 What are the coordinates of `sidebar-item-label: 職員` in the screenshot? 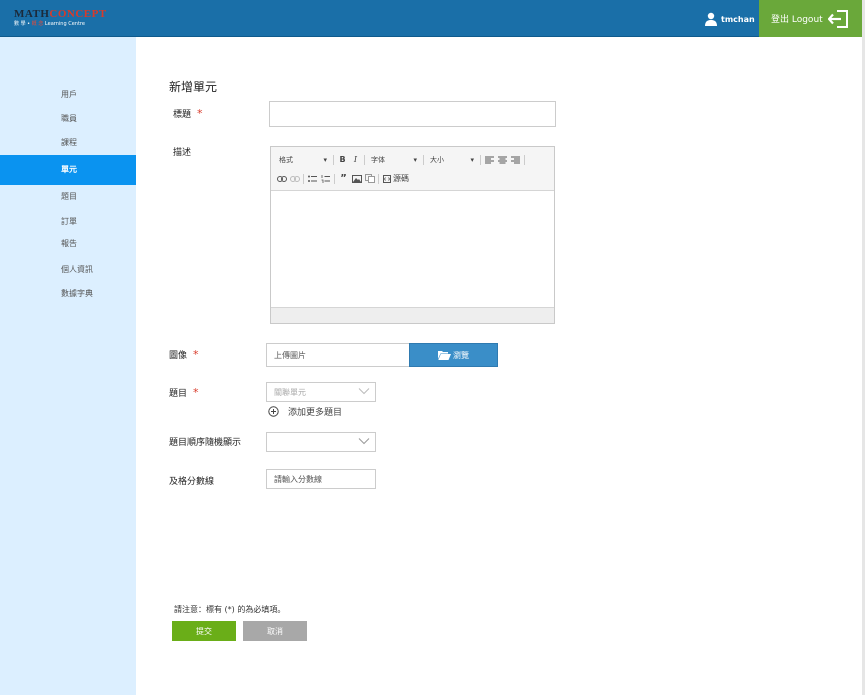 It's located at (69, 118).